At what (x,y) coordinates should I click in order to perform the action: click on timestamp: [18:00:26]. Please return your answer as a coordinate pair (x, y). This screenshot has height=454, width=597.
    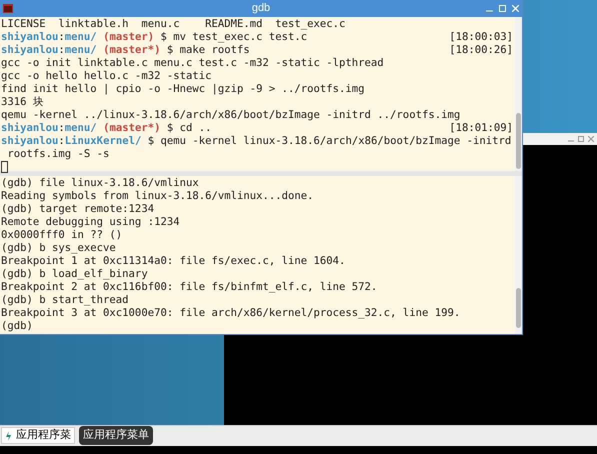
    Looking at the image, I should click on (481, 50).